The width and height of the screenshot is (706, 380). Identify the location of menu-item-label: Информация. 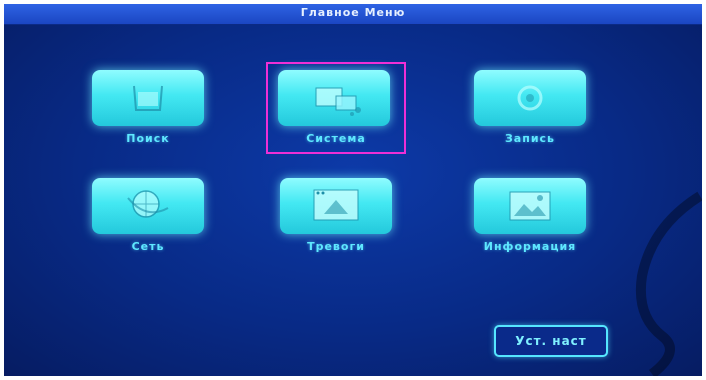
(530, 246).